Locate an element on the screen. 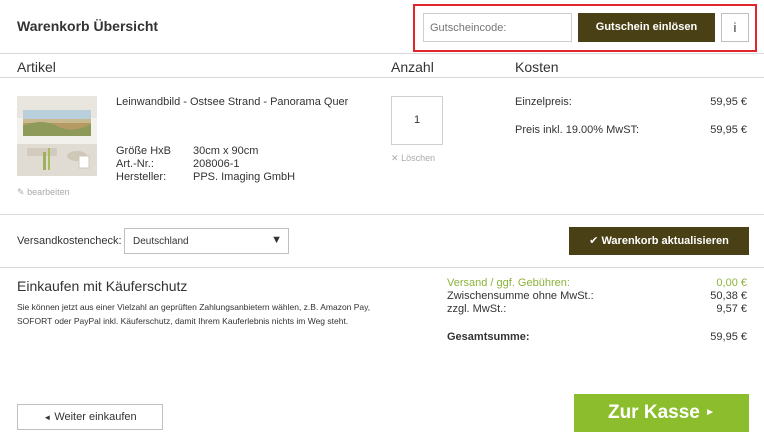 This screenshot has height=439, width=764. country-select-value: Deutschland is located at coordinates (161, 241).